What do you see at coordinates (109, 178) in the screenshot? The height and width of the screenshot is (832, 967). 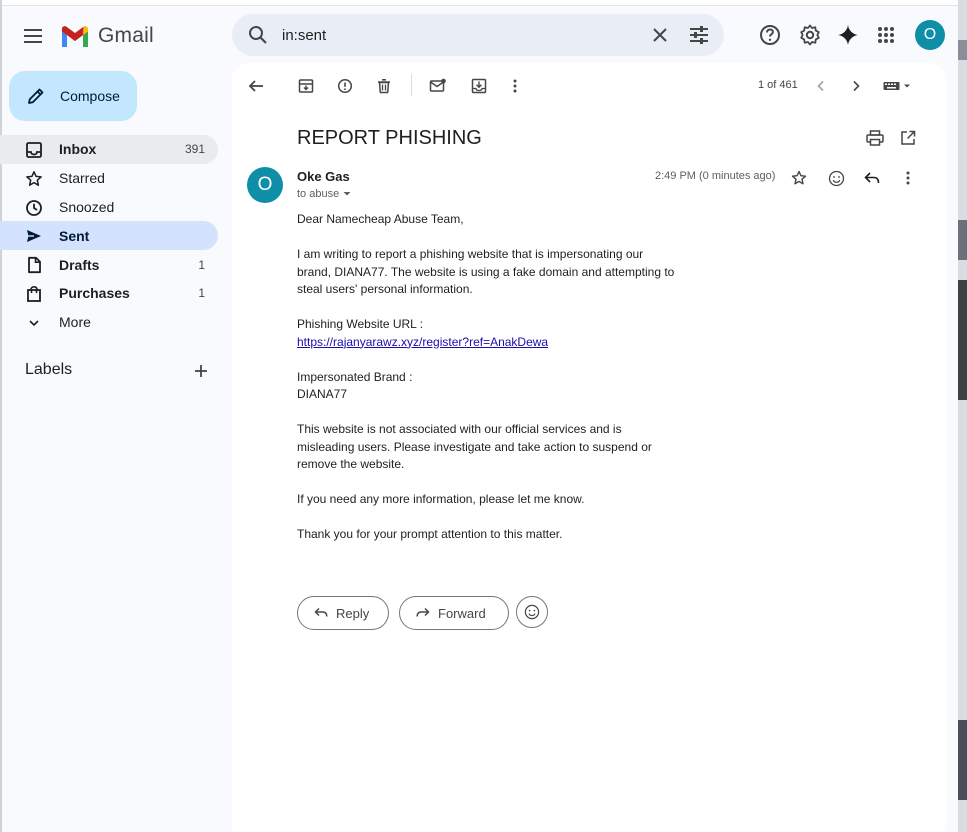 I see `sidebar-item-starred: Starred` at bounding box center [109, 178].